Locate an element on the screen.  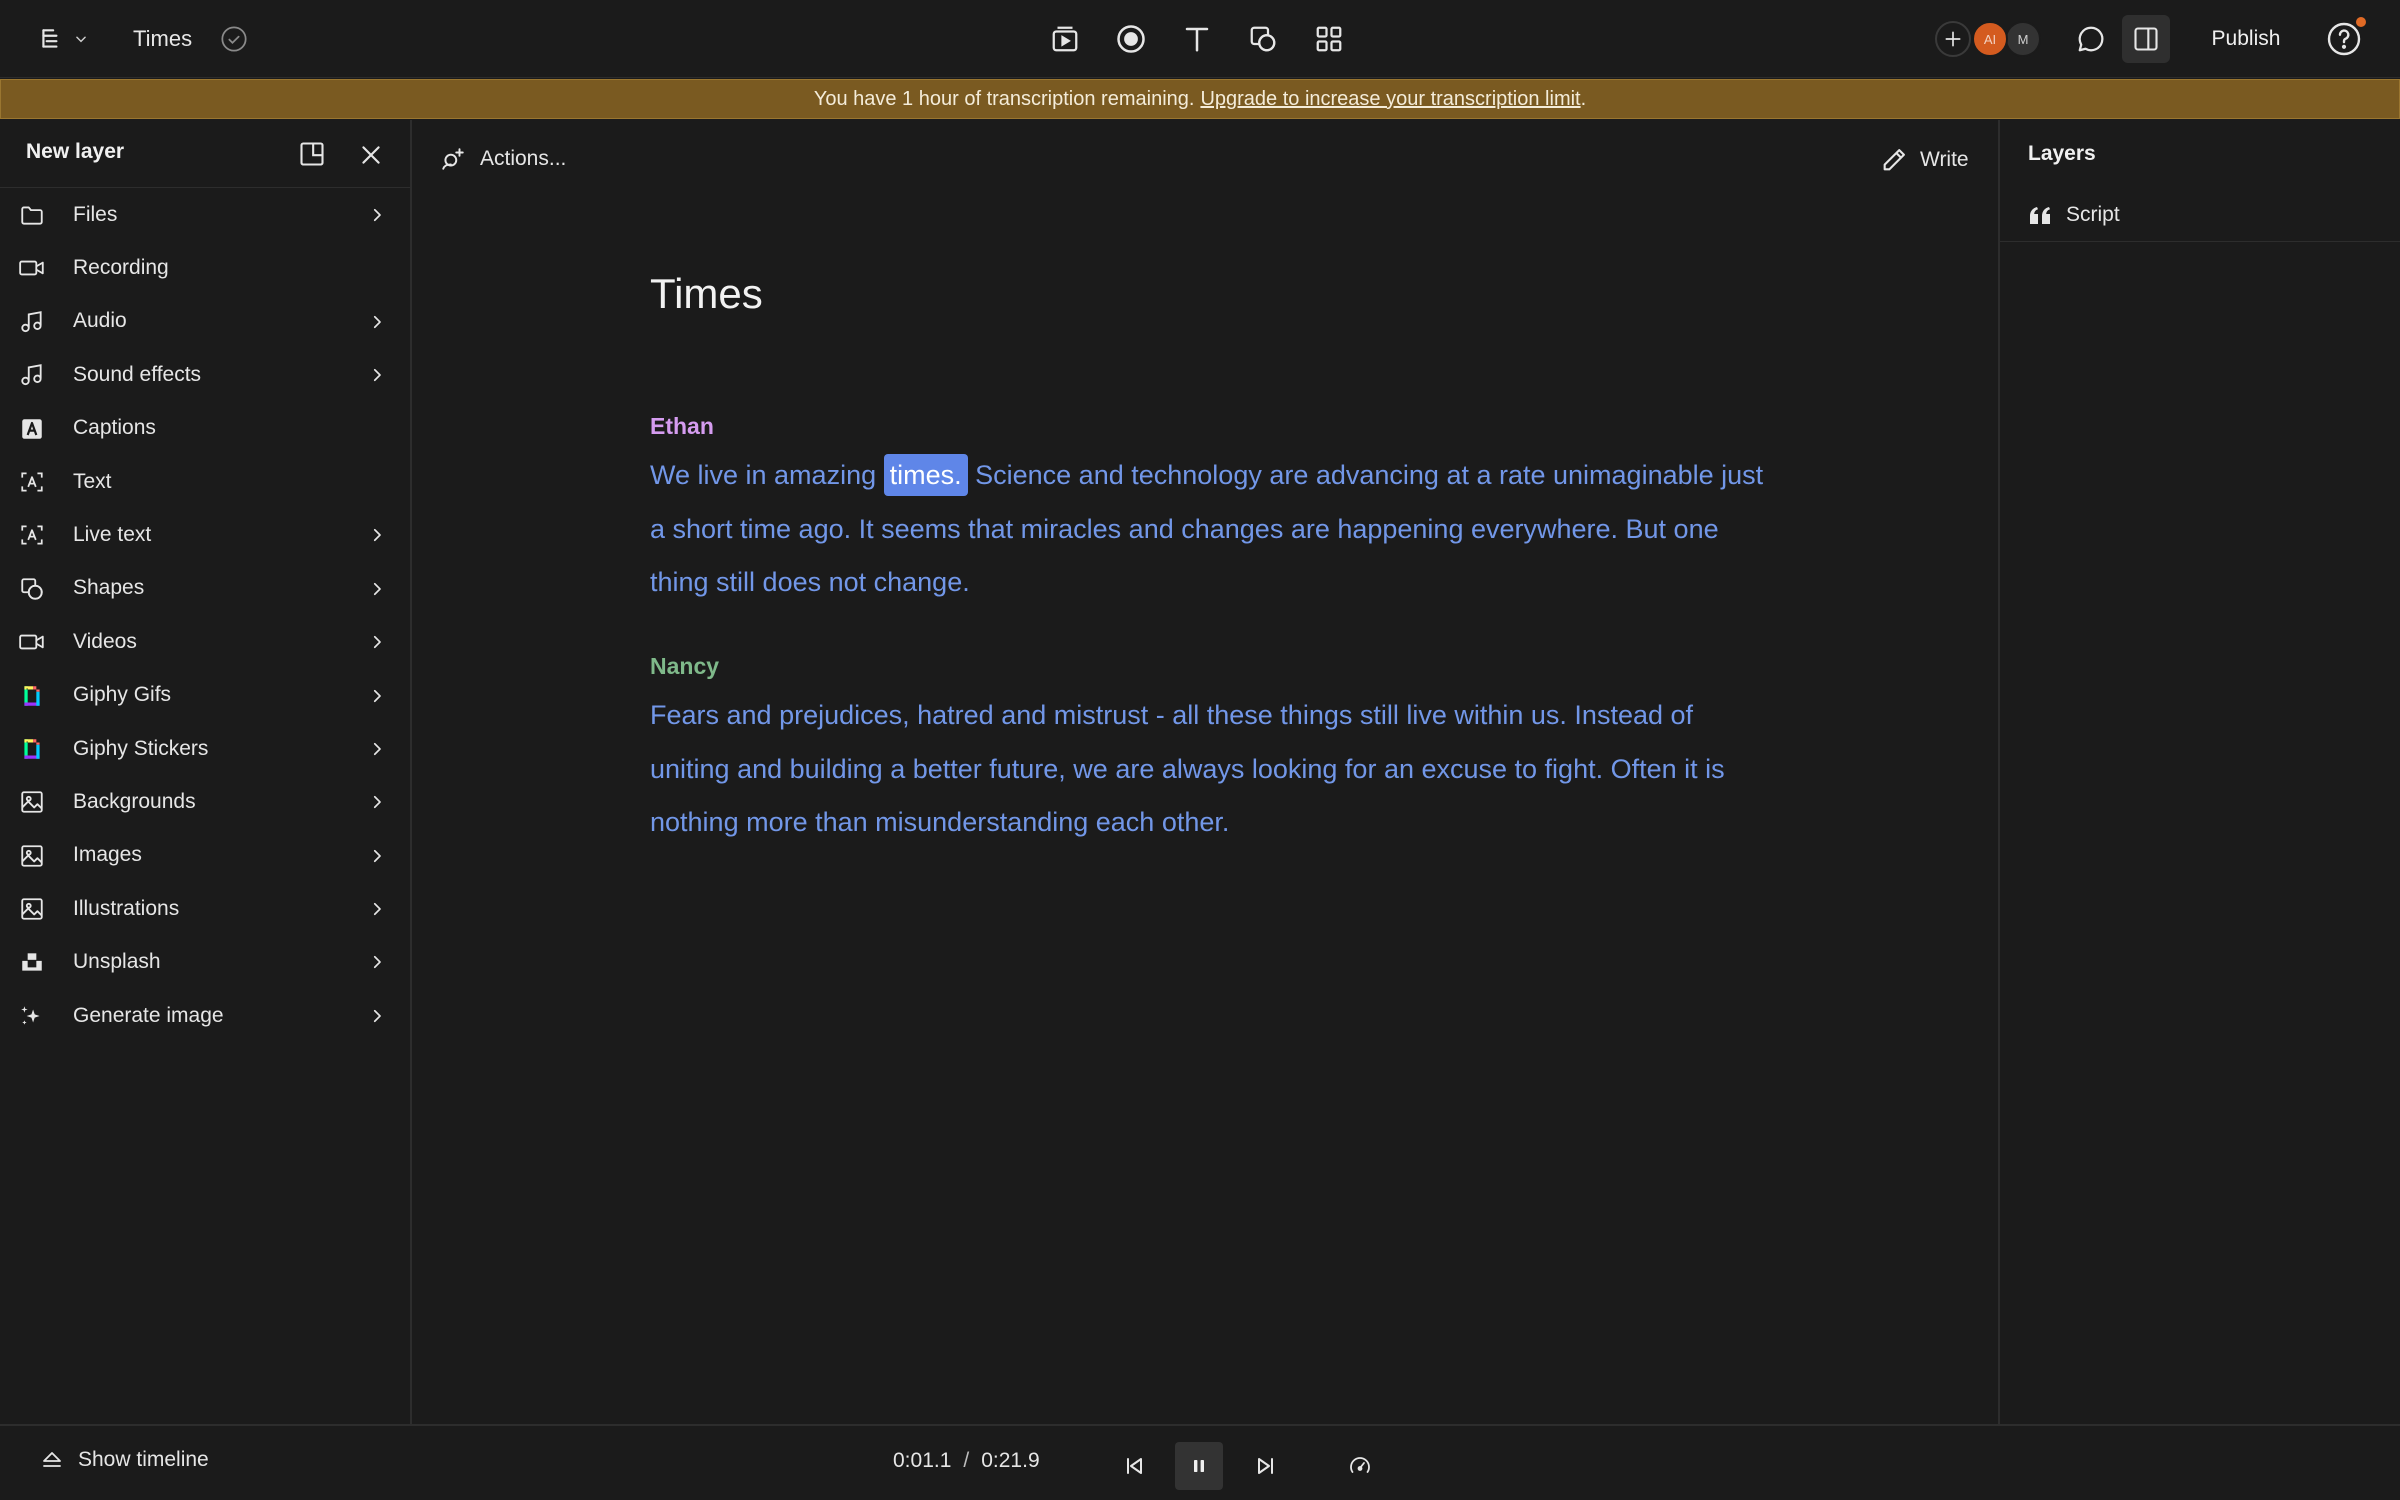
skip-forward-icon is located at coordinates (1266, 1466).